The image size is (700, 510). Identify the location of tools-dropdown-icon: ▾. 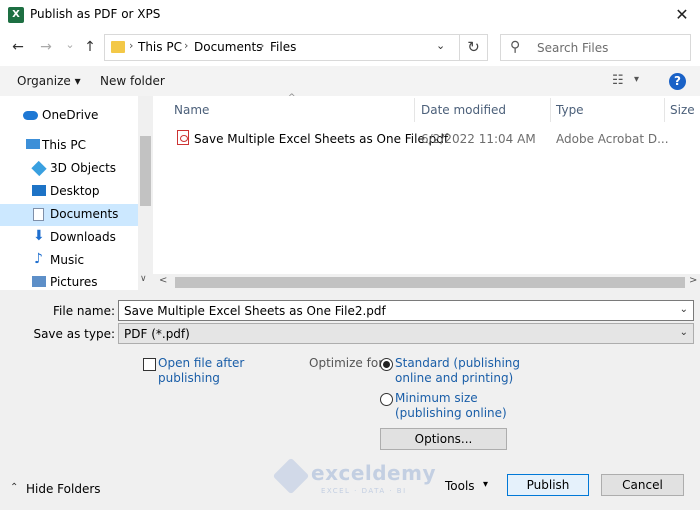
(485, 484).